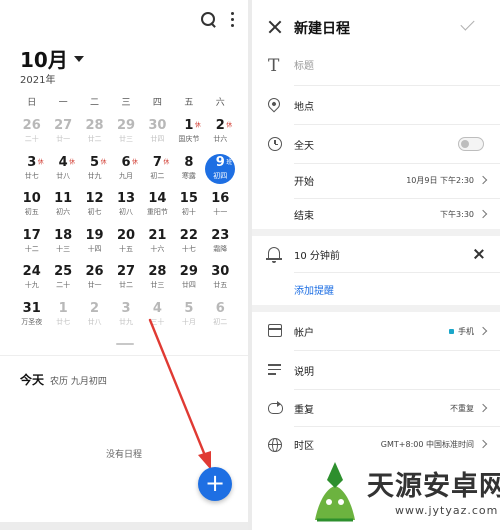 Image resolution: width=500 pixels, height=530 pixels. Describe the element at coordinates (63, 175) in the screenshot. I see `lunar-date: 廿八` at that location.